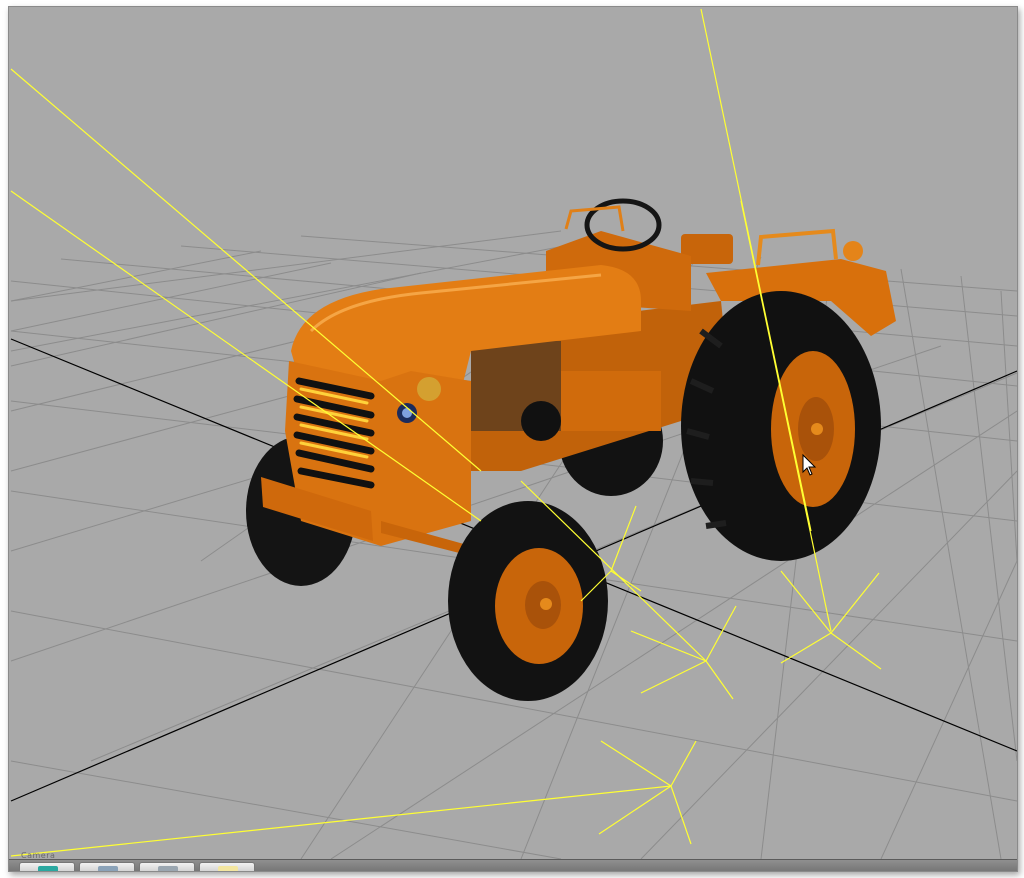  I want to click on light-helper-stars, so click(731, 675).